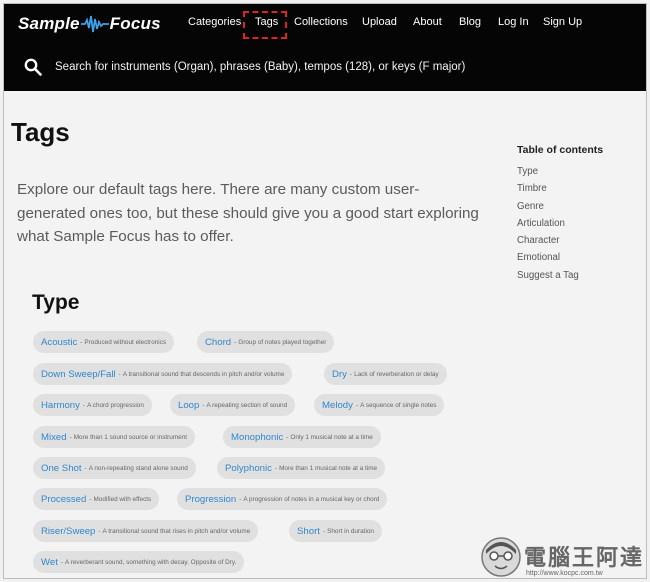 The height and width of the screenshot is (582, 650). I want to click on tag-description: A non-repeating stand alone sound, so click(138, 468).